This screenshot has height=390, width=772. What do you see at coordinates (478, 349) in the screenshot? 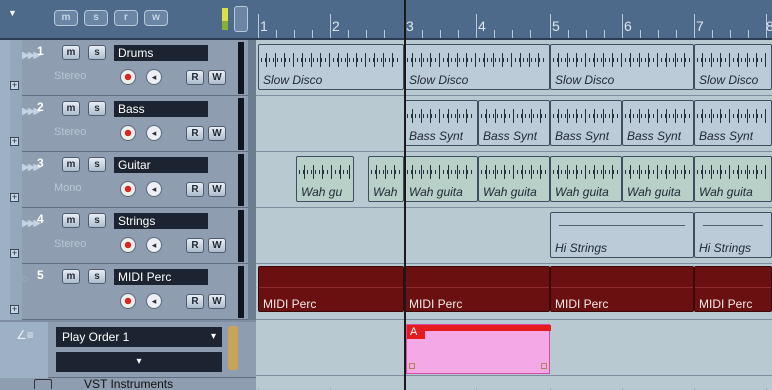
I see `arranger-event-a: A` at bounding box center [478, 349].